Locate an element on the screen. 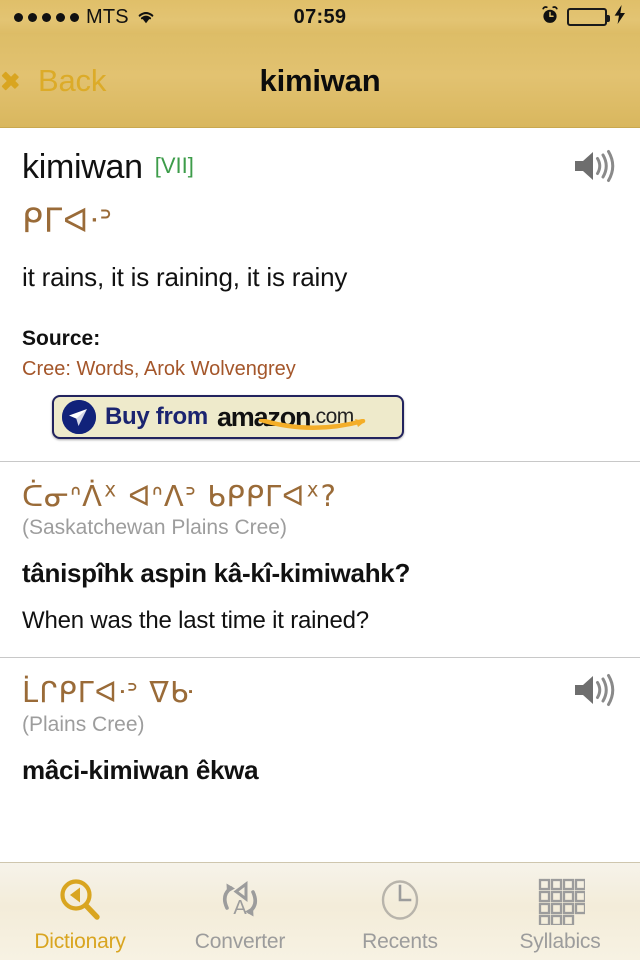 This screenshot has height=960, width=640. magnifier-syllabic-icon is located at coordinates (80, 900).